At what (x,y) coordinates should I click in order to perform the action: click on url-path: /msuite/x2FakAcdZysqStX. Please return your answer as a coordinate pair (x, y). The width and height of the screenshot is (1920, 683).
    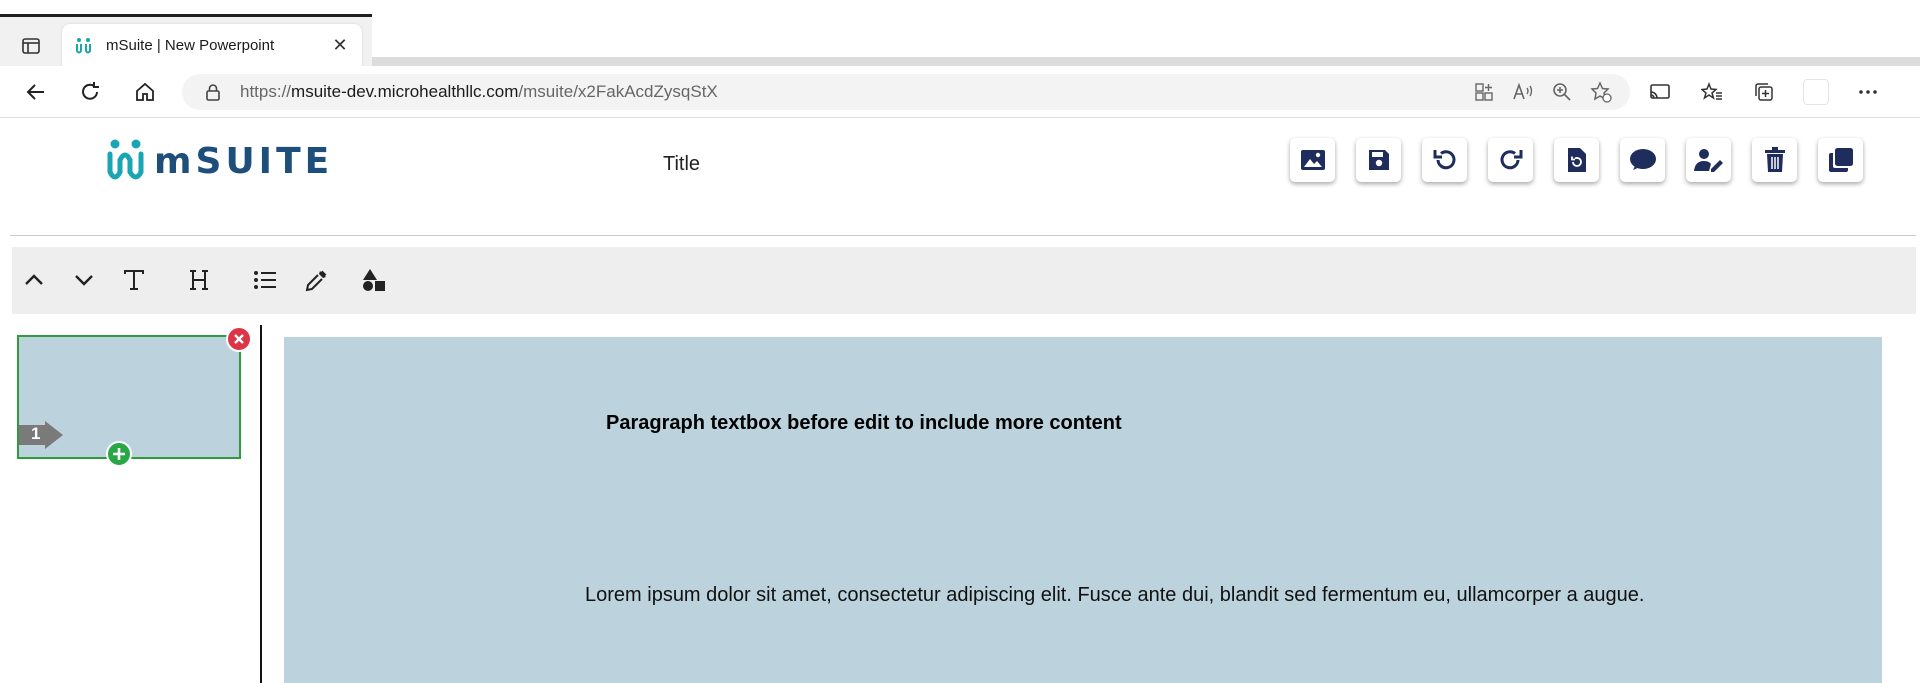
    Looking at the image, I should click on (618, 91).